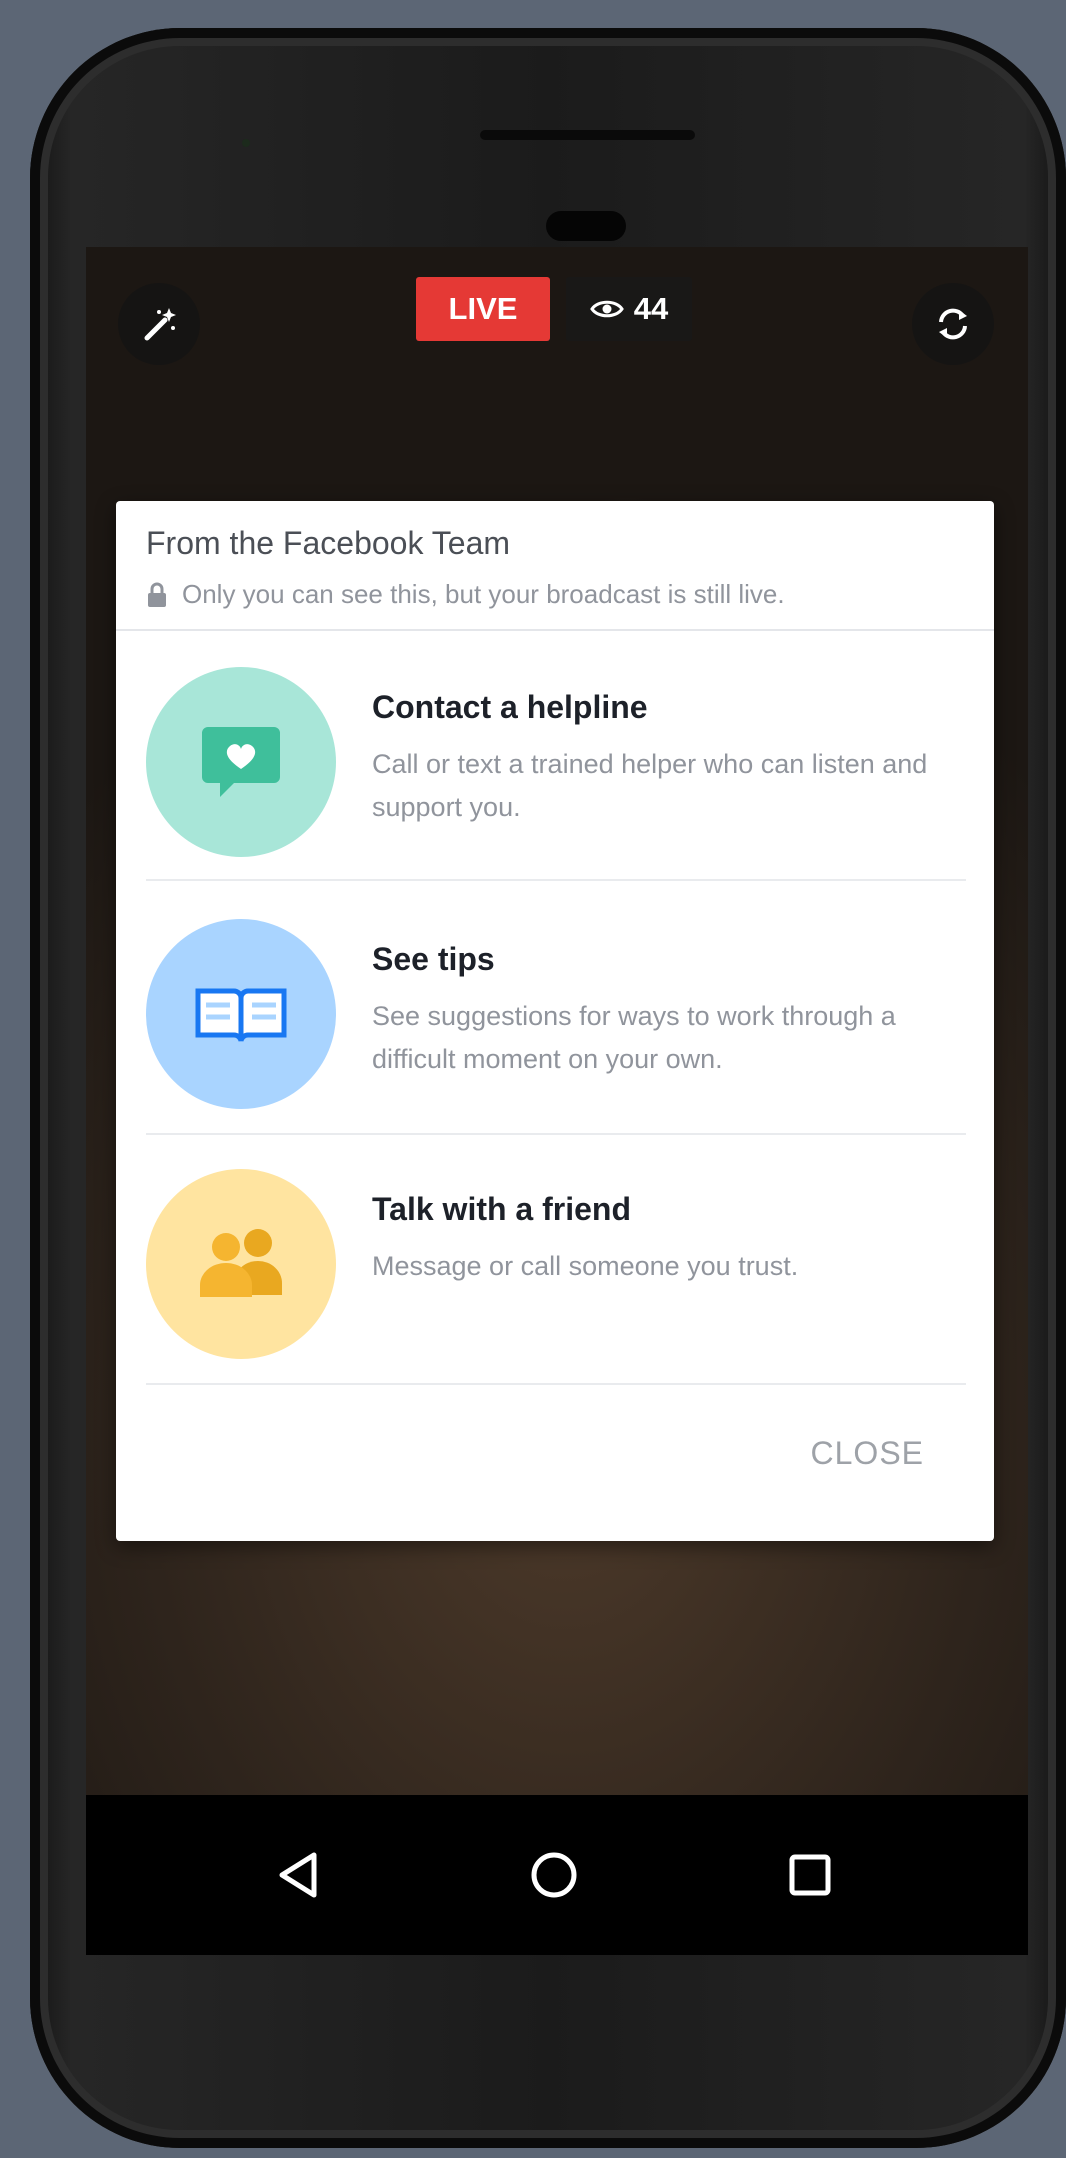 The width and height of the screenshot is (1066, 2158). What do you see at coordinates (586, 226) in the screenshot?
I see `front-camera` at bounding box center [586, 226].